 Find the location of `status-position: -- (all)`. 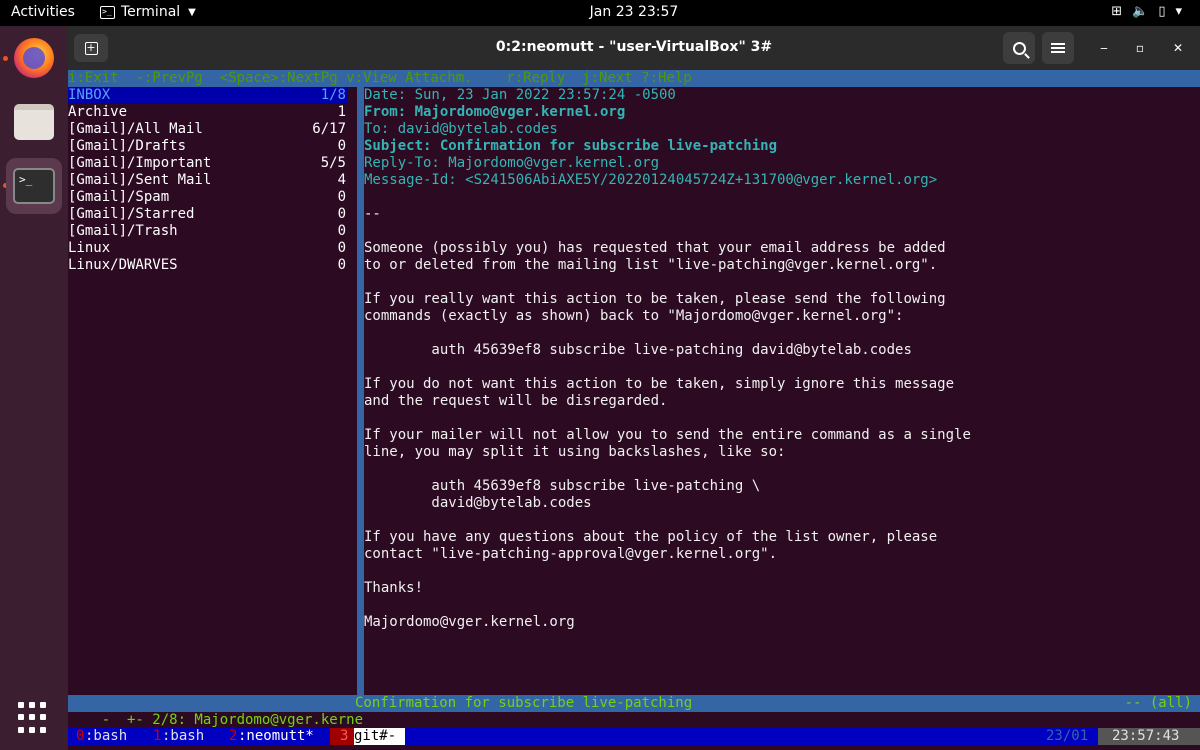

status-position: -- (all) is located at coordinates (1158, 703).